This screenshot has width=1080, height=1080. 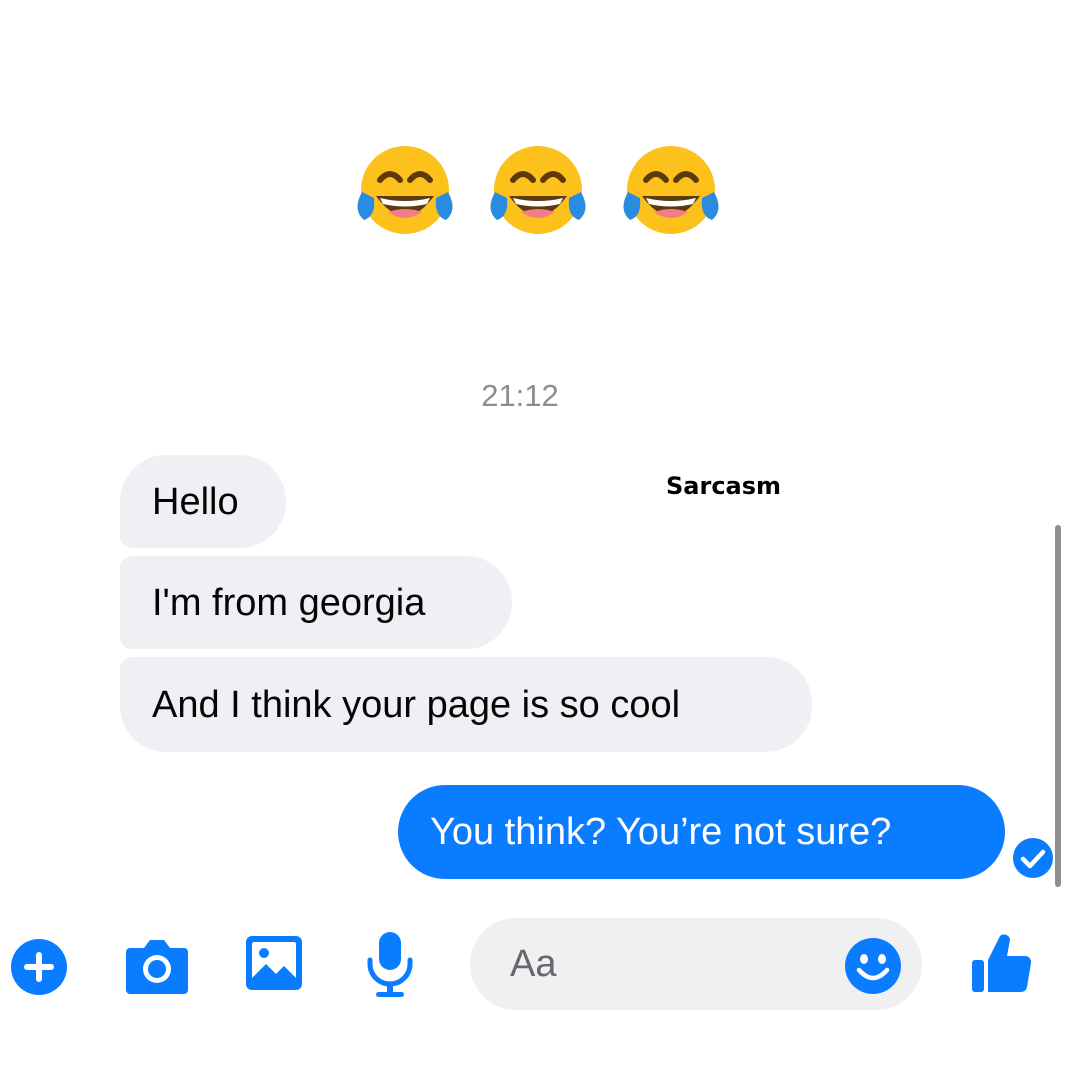 What do you see at coordinates (1033, 858) in the screenshot?
I see `check-circle-icon` at bounding box center [1033, 858].